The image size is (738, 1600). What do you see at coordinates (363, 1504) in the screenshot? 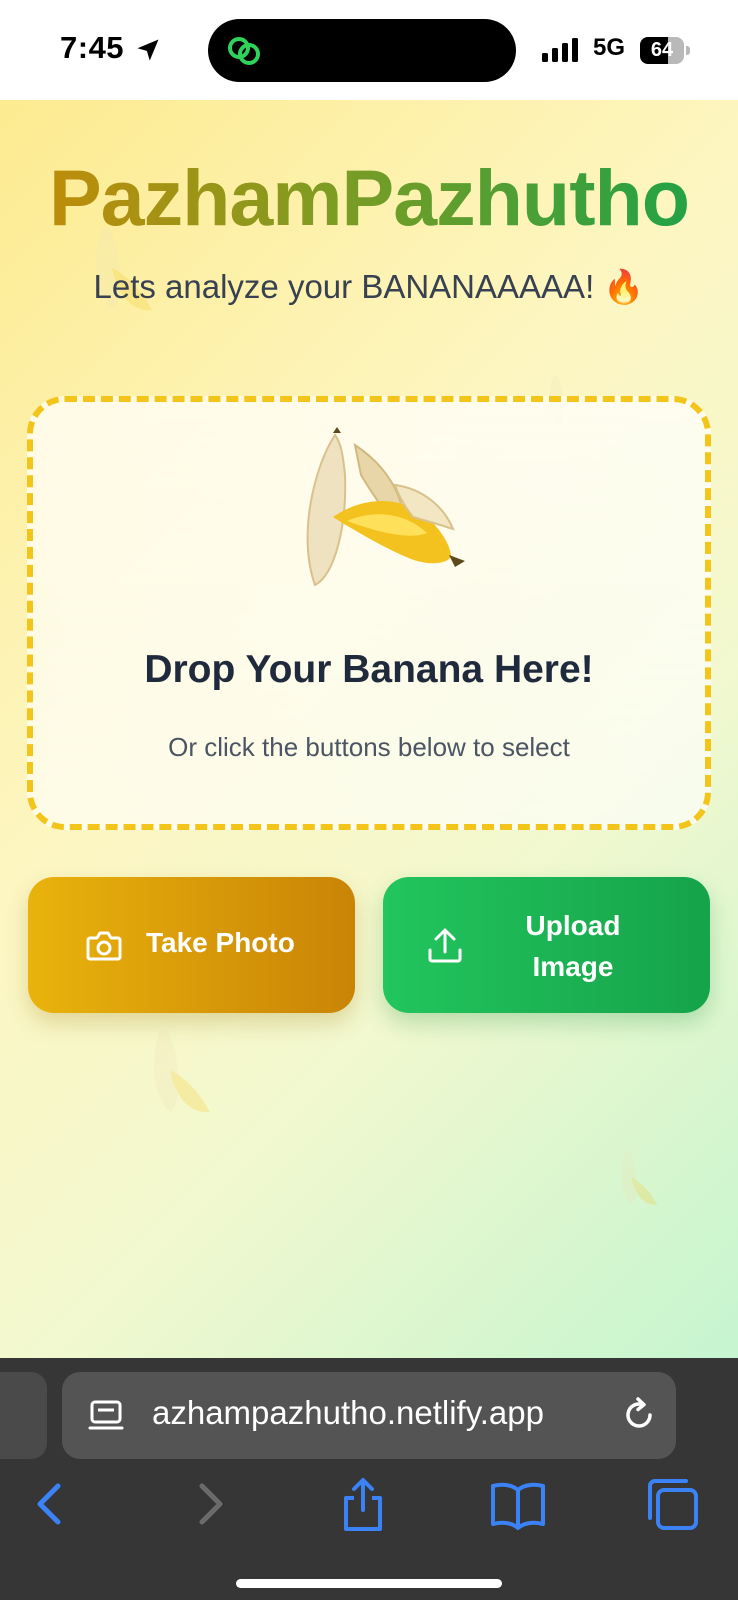
I see `share-icon` at bounding box center [363, 1504].